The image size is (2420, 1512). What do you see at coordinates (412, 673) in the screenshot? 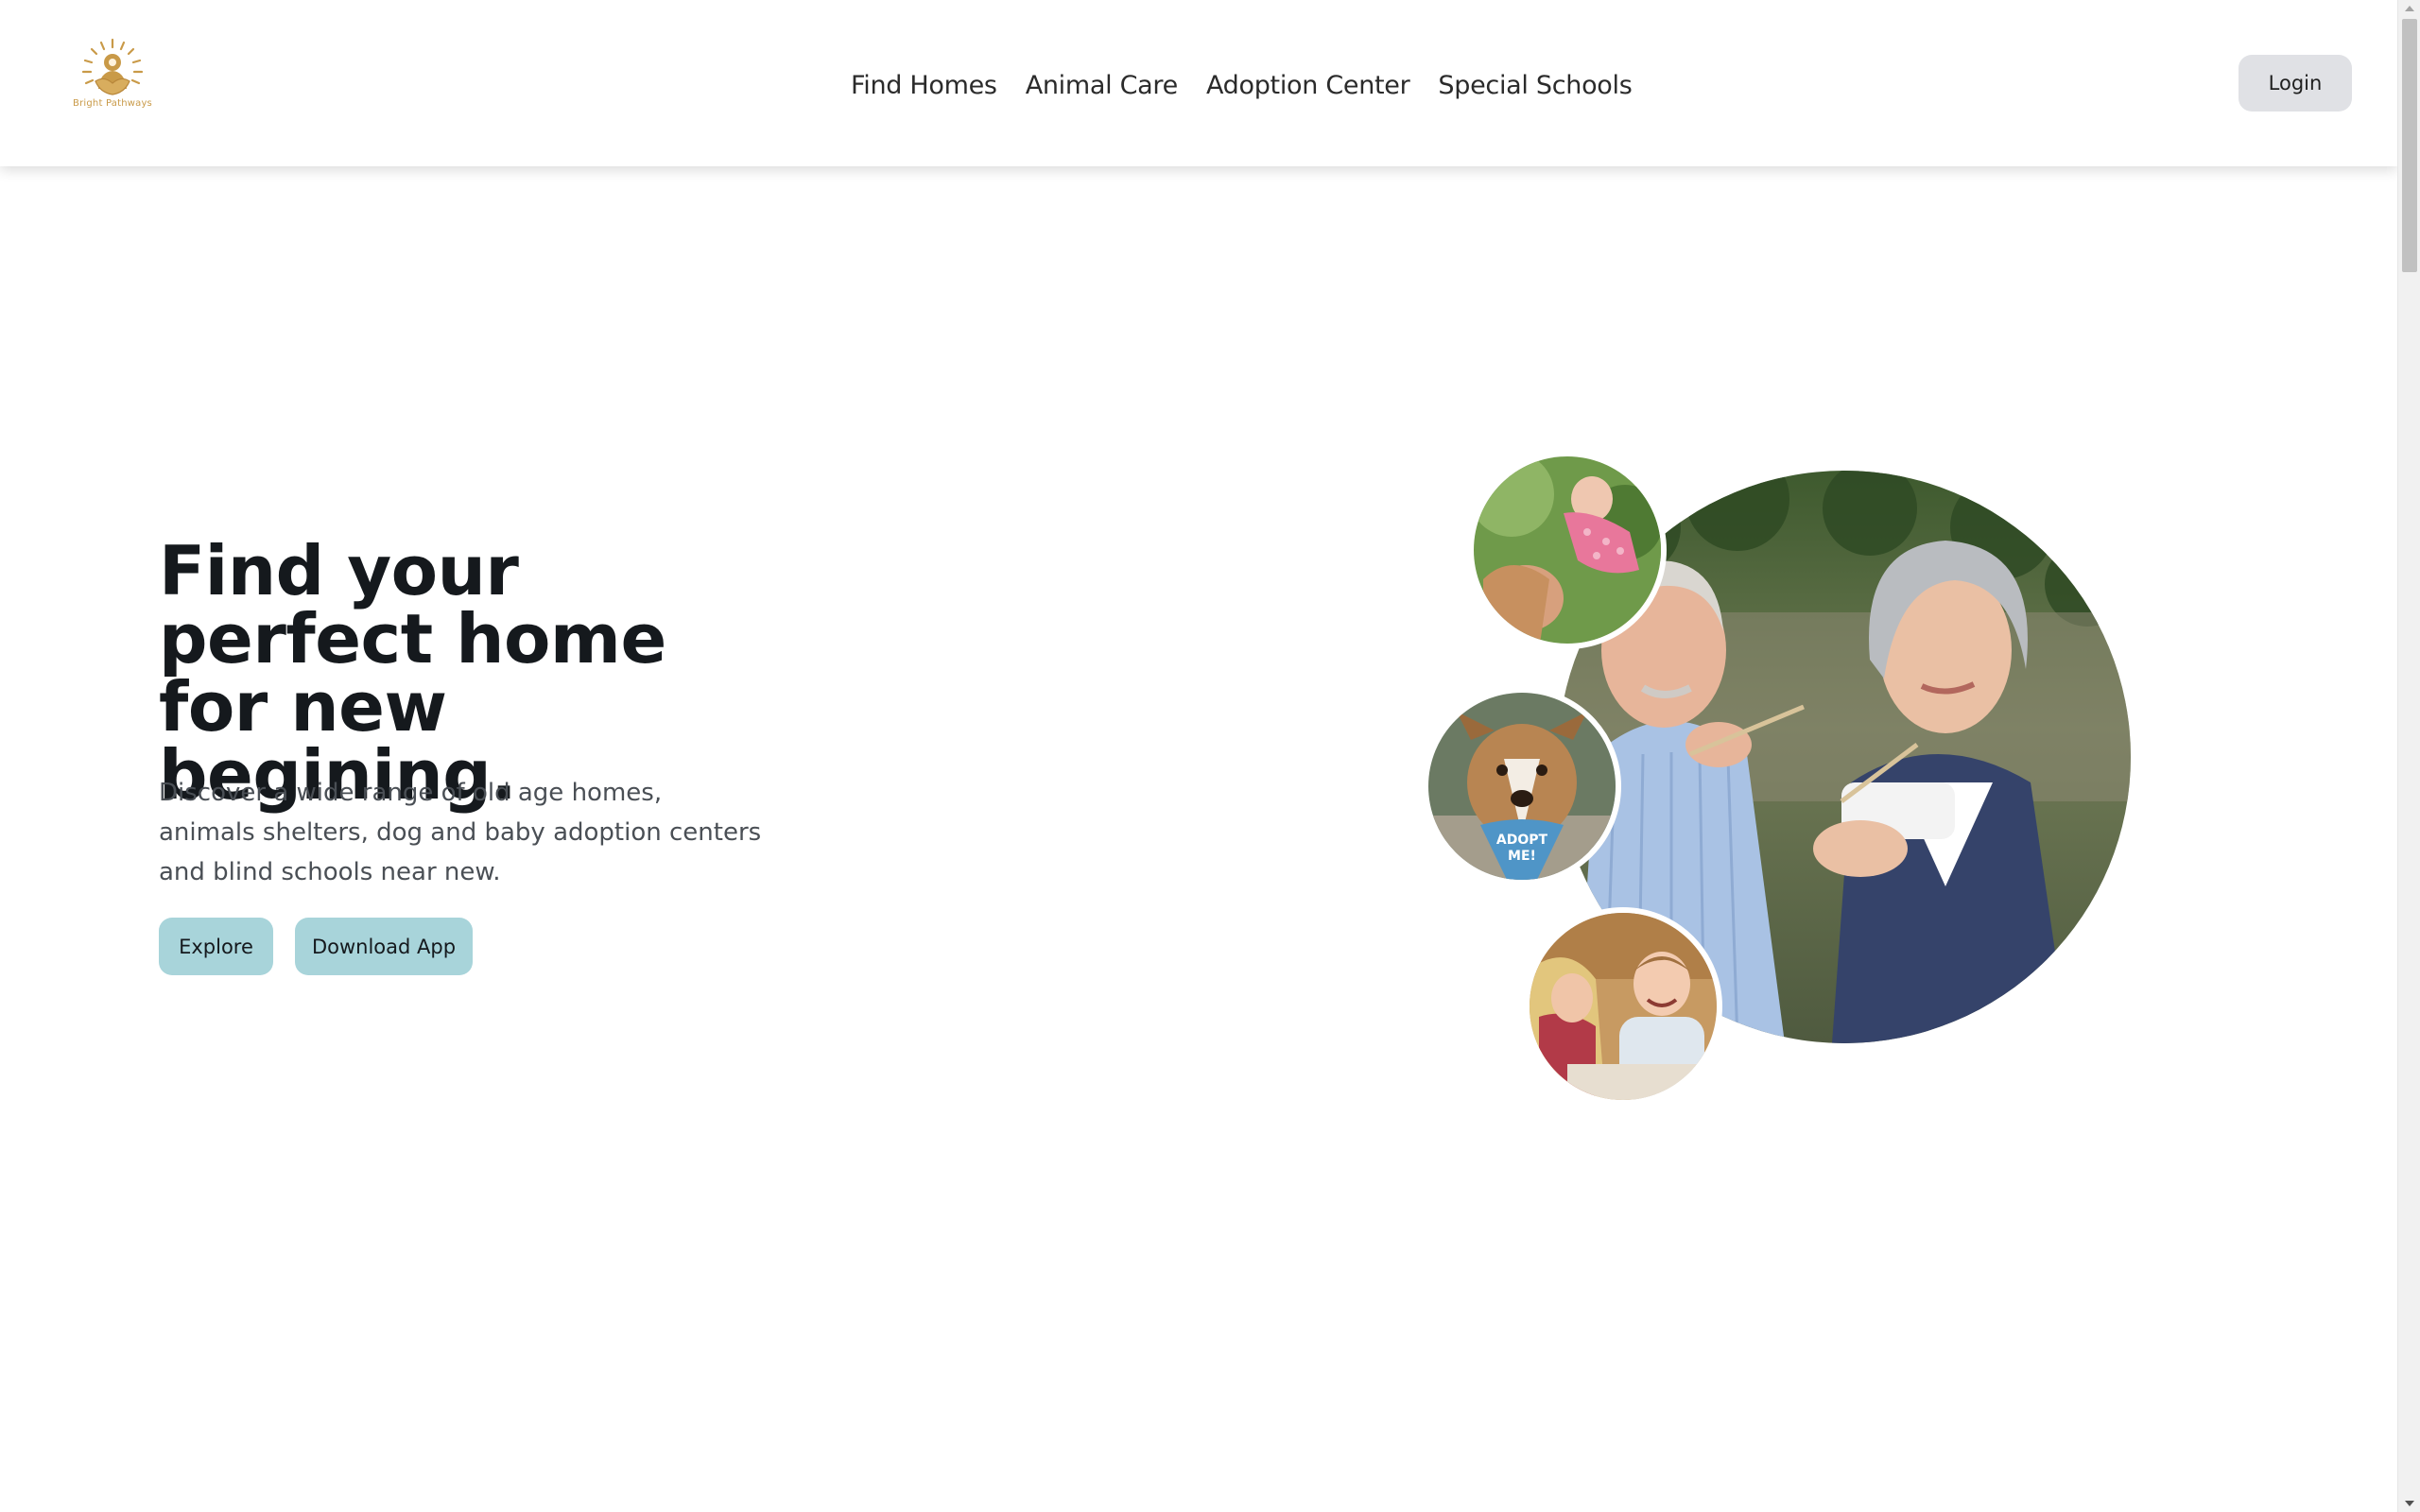
I see `hero-title: Find your perfect home for new begining.` at bounding box center [412, 673].